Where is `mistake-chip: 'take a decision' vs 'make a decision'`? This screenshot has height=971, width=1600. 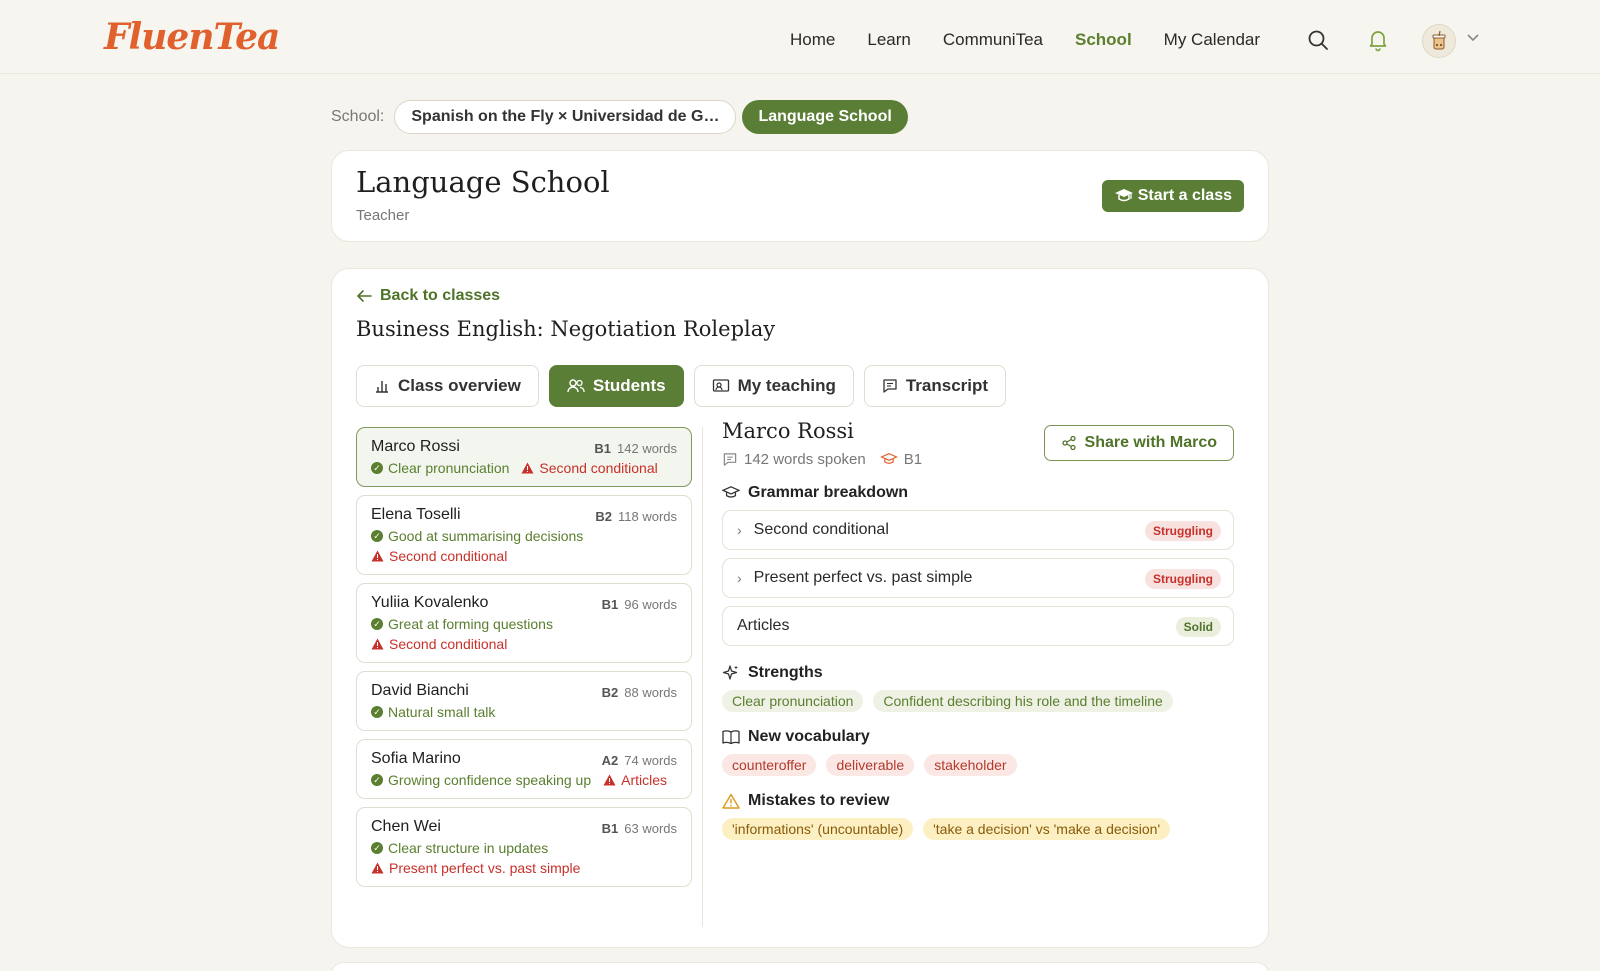
mistake-chip: 'take a decision' vs 'make a decision' is located at coordinates (1047, 829).